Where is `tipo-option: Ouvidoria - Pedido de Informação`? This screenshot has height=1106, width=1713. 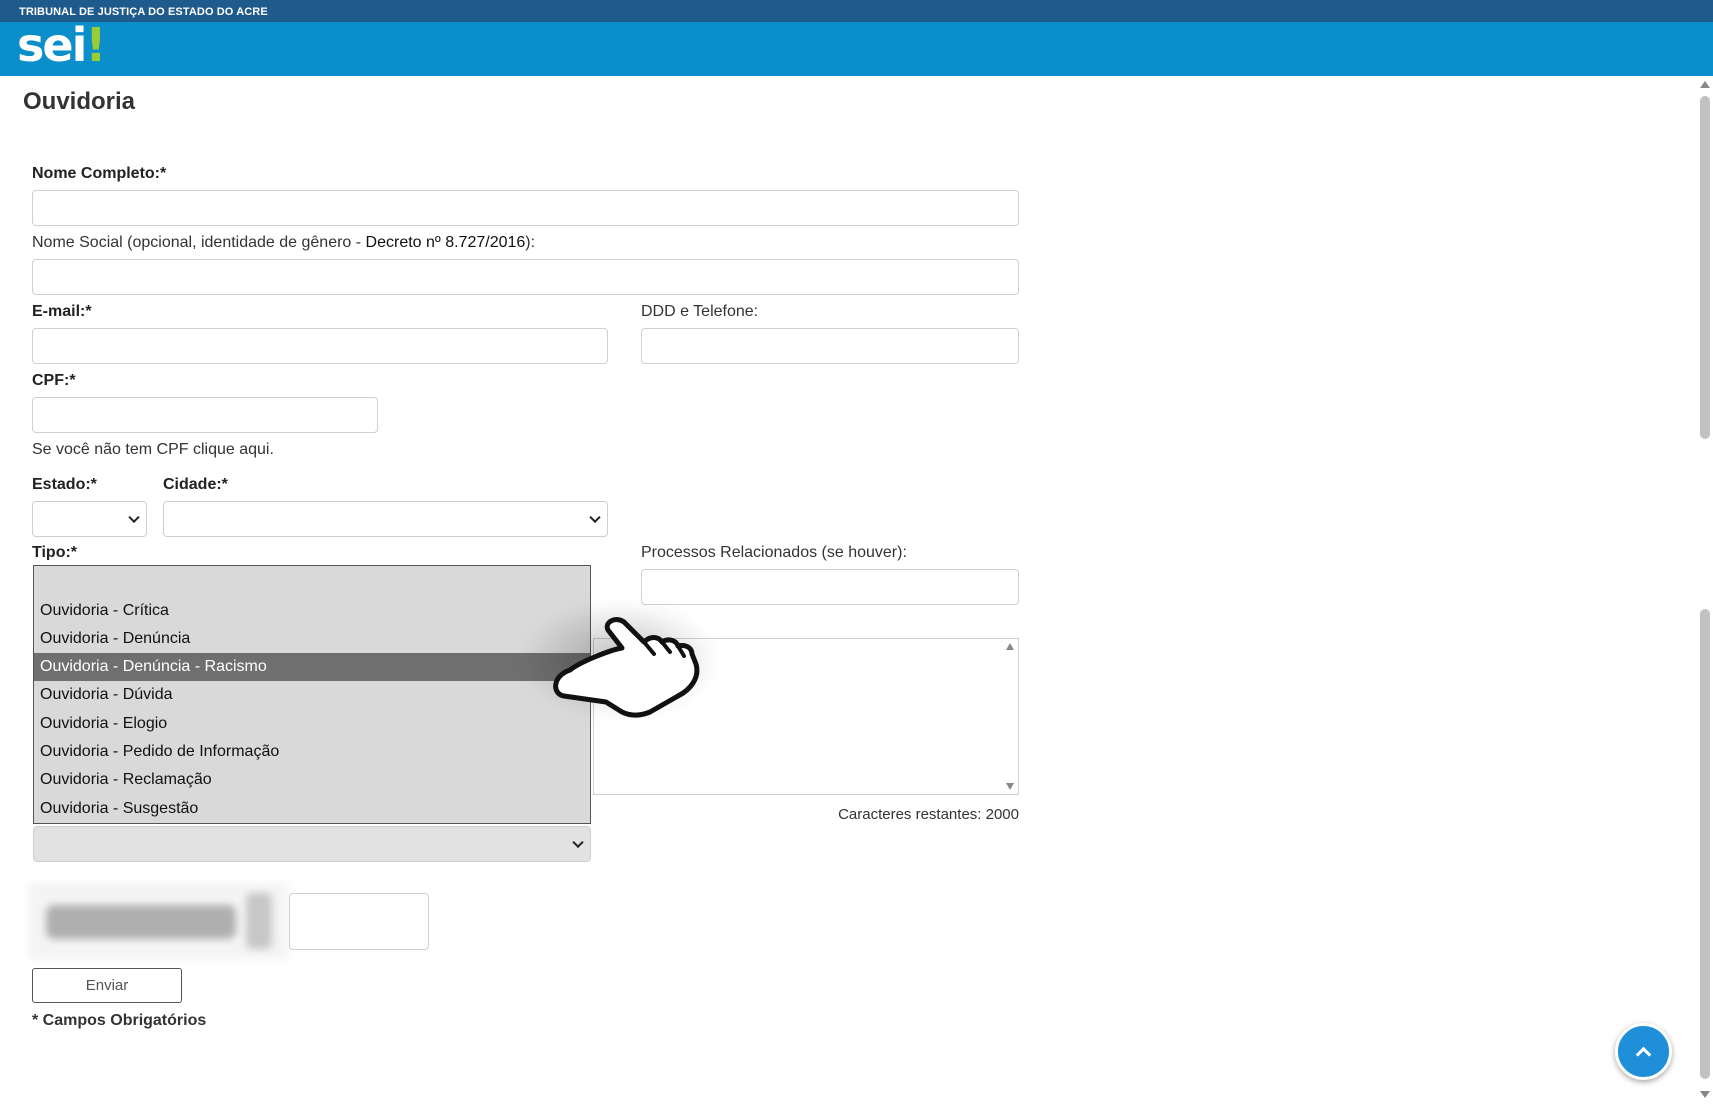 tipo-option: Ouvidoria - Pedido de Informação is located at coordinates (312, 752).